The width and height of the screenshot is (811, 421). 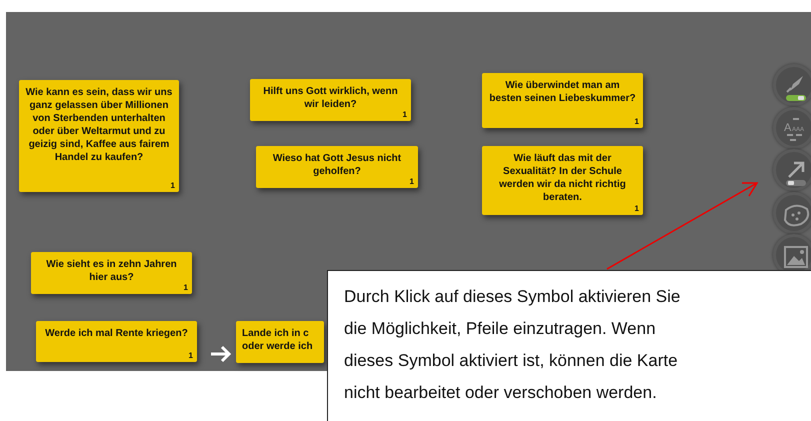 What do you see at coordinates (116, 341) in the screenshot?
I see `question-card: Werde ich mal Rente kriegen? 1` at bounding box center [116, 341].